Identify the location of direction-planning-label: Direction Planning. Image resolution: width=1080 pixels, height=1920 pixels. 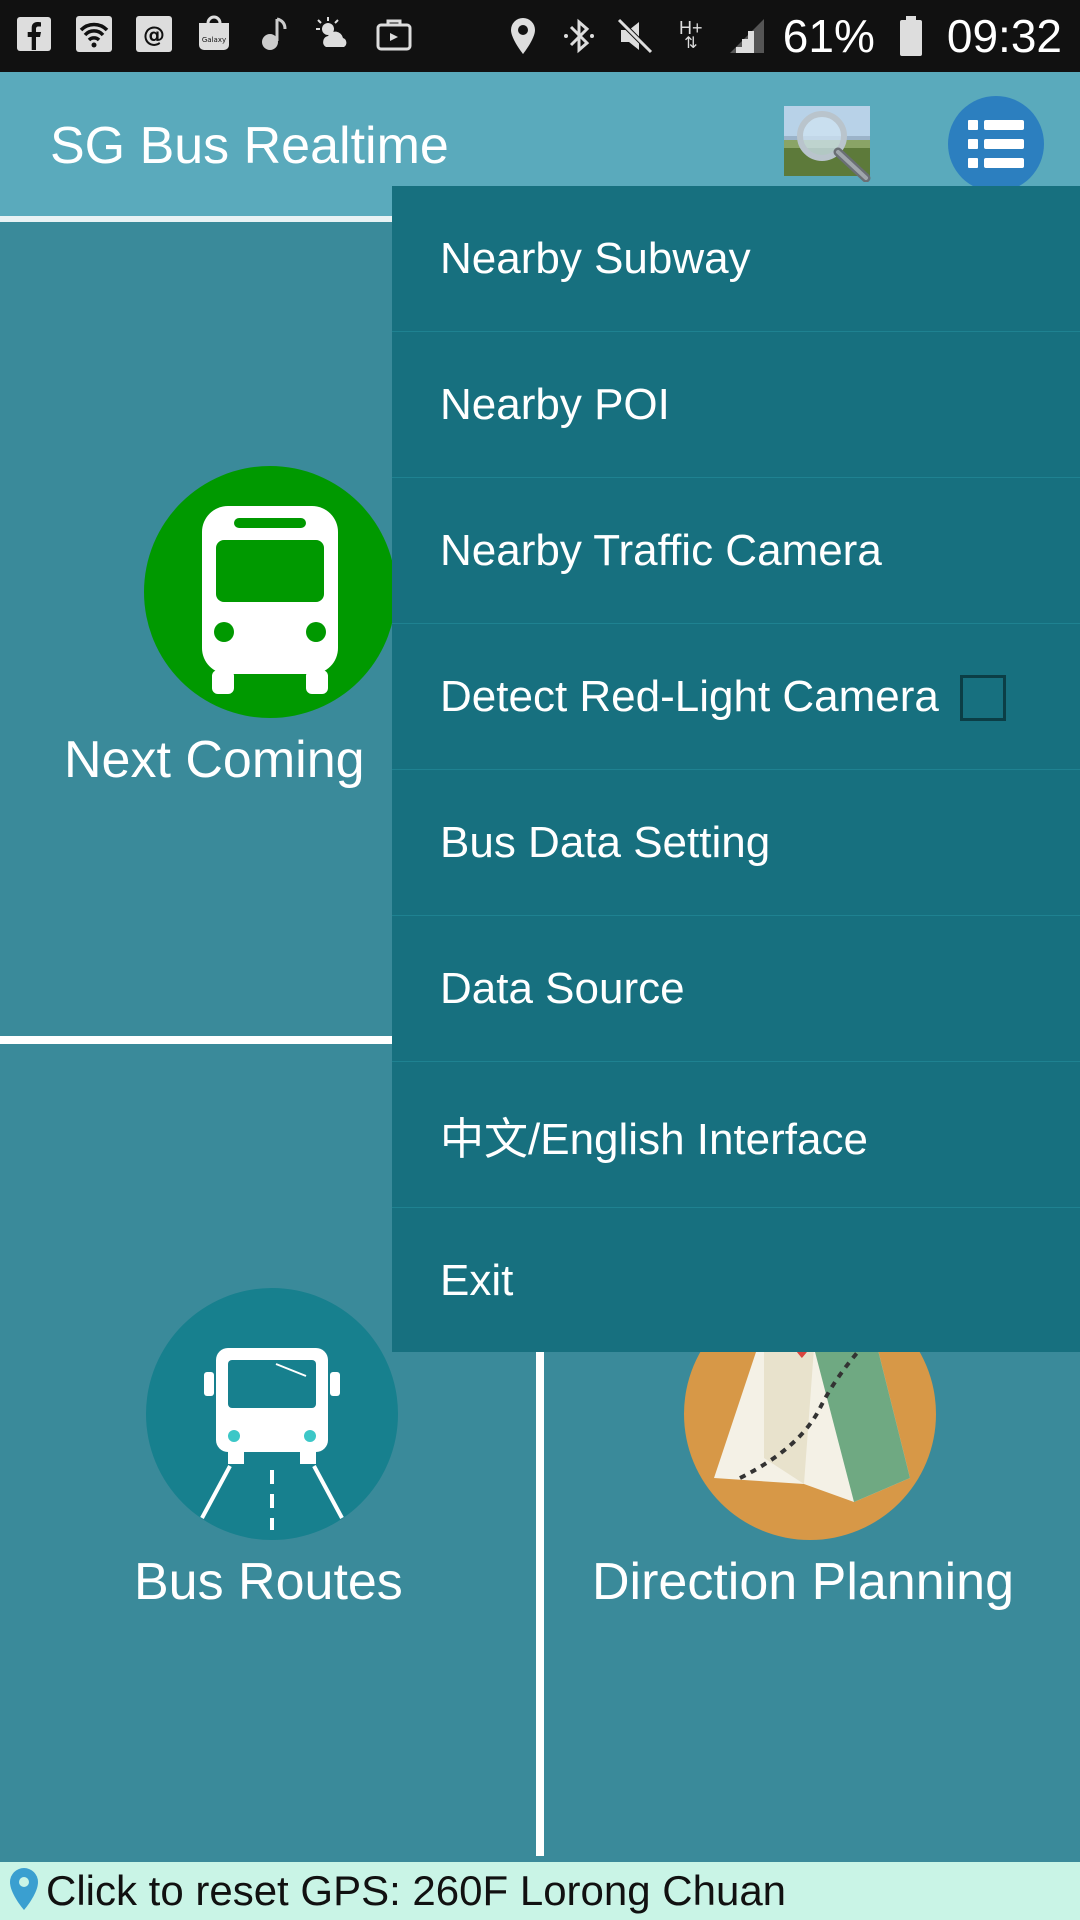
(803, 1582).